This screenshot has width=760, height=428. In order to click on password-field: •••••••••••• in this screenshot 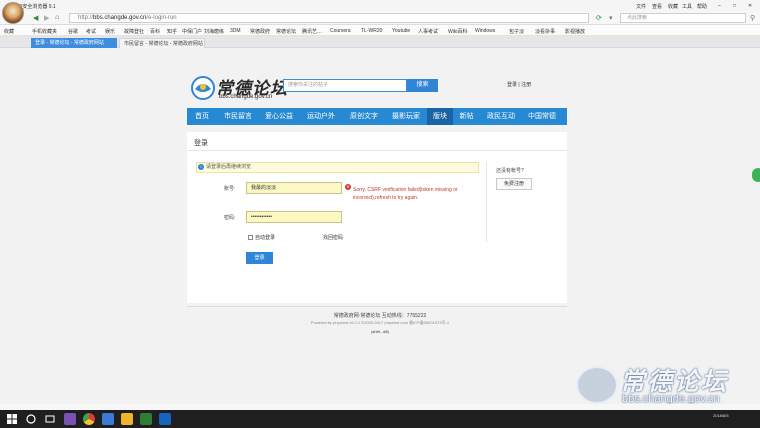, I will do `click(294, 217)`.